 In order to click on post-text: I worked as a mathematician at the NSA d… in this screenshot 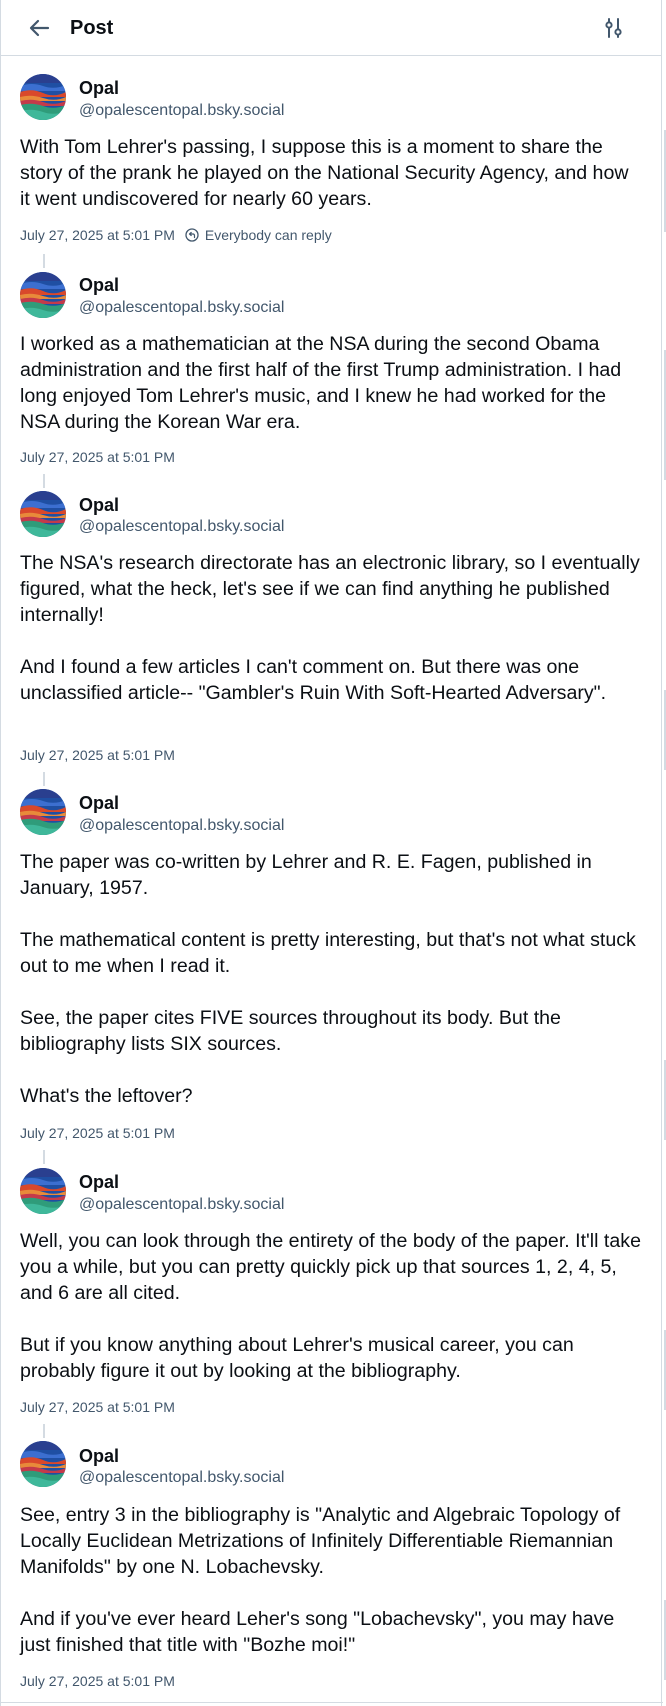, I will do `click(323, 383)`.